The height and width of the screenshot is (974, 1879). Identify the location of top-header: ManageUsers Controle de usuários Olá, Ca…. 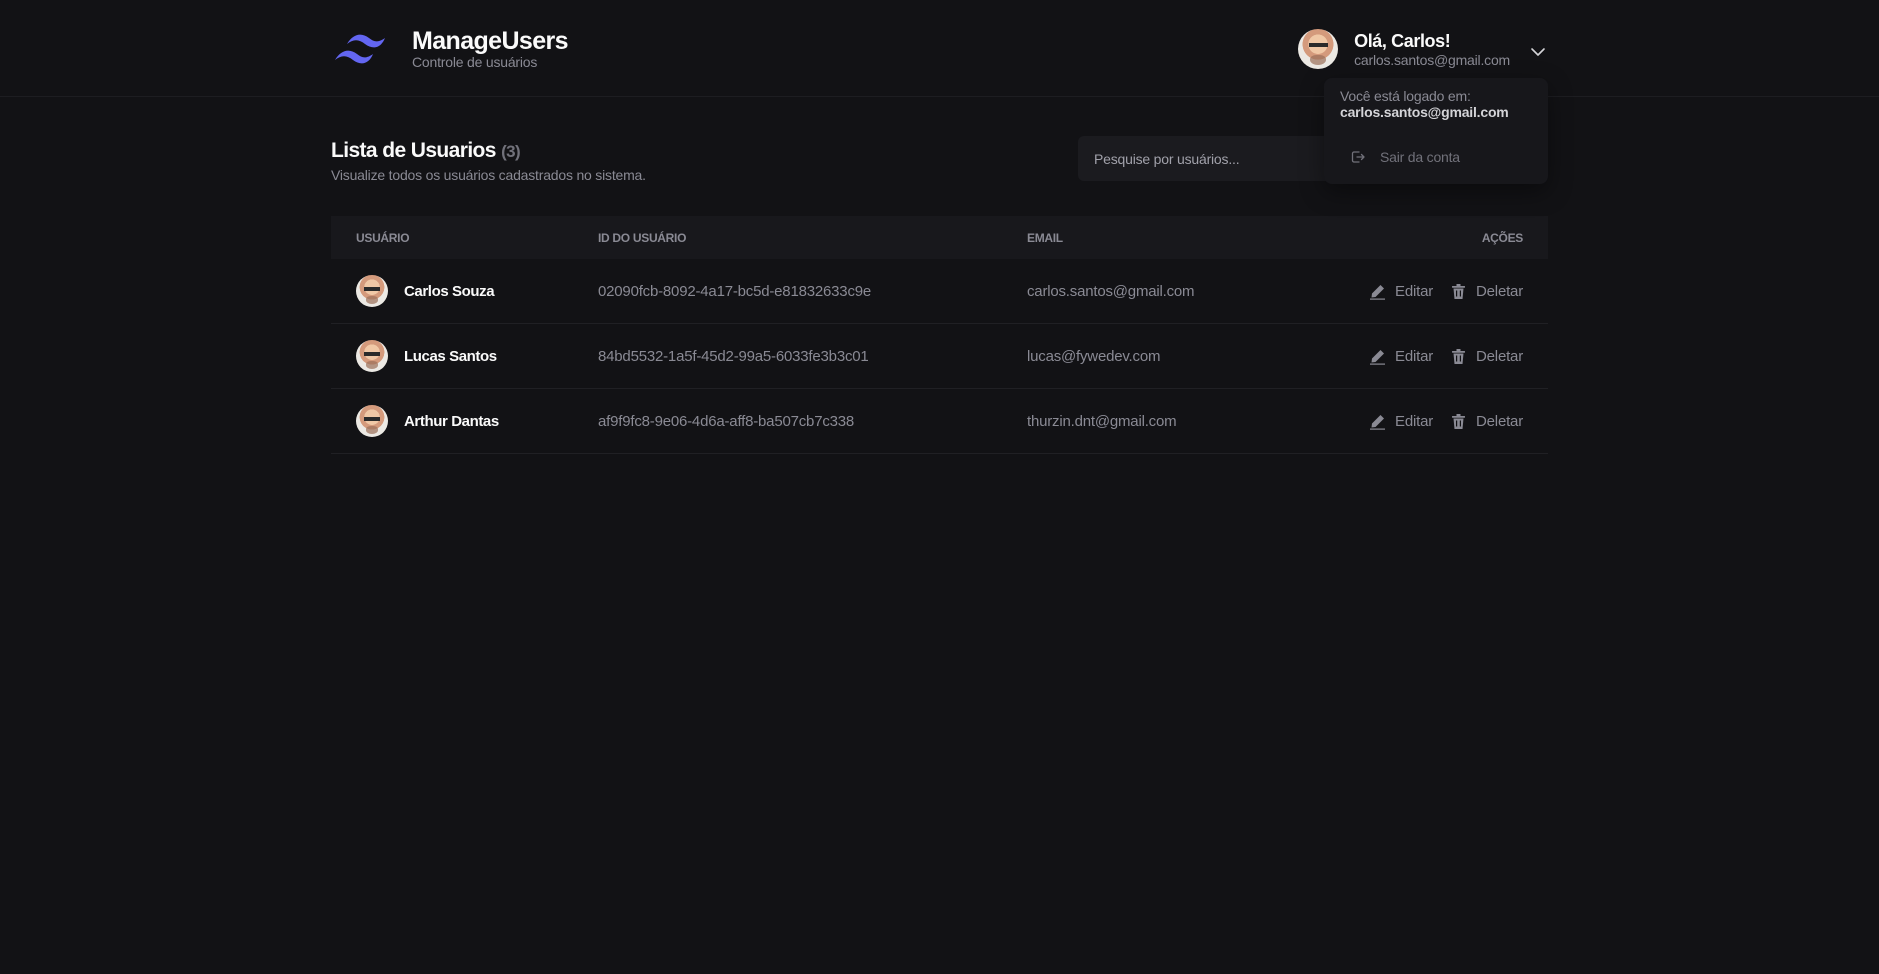
(939, 48).